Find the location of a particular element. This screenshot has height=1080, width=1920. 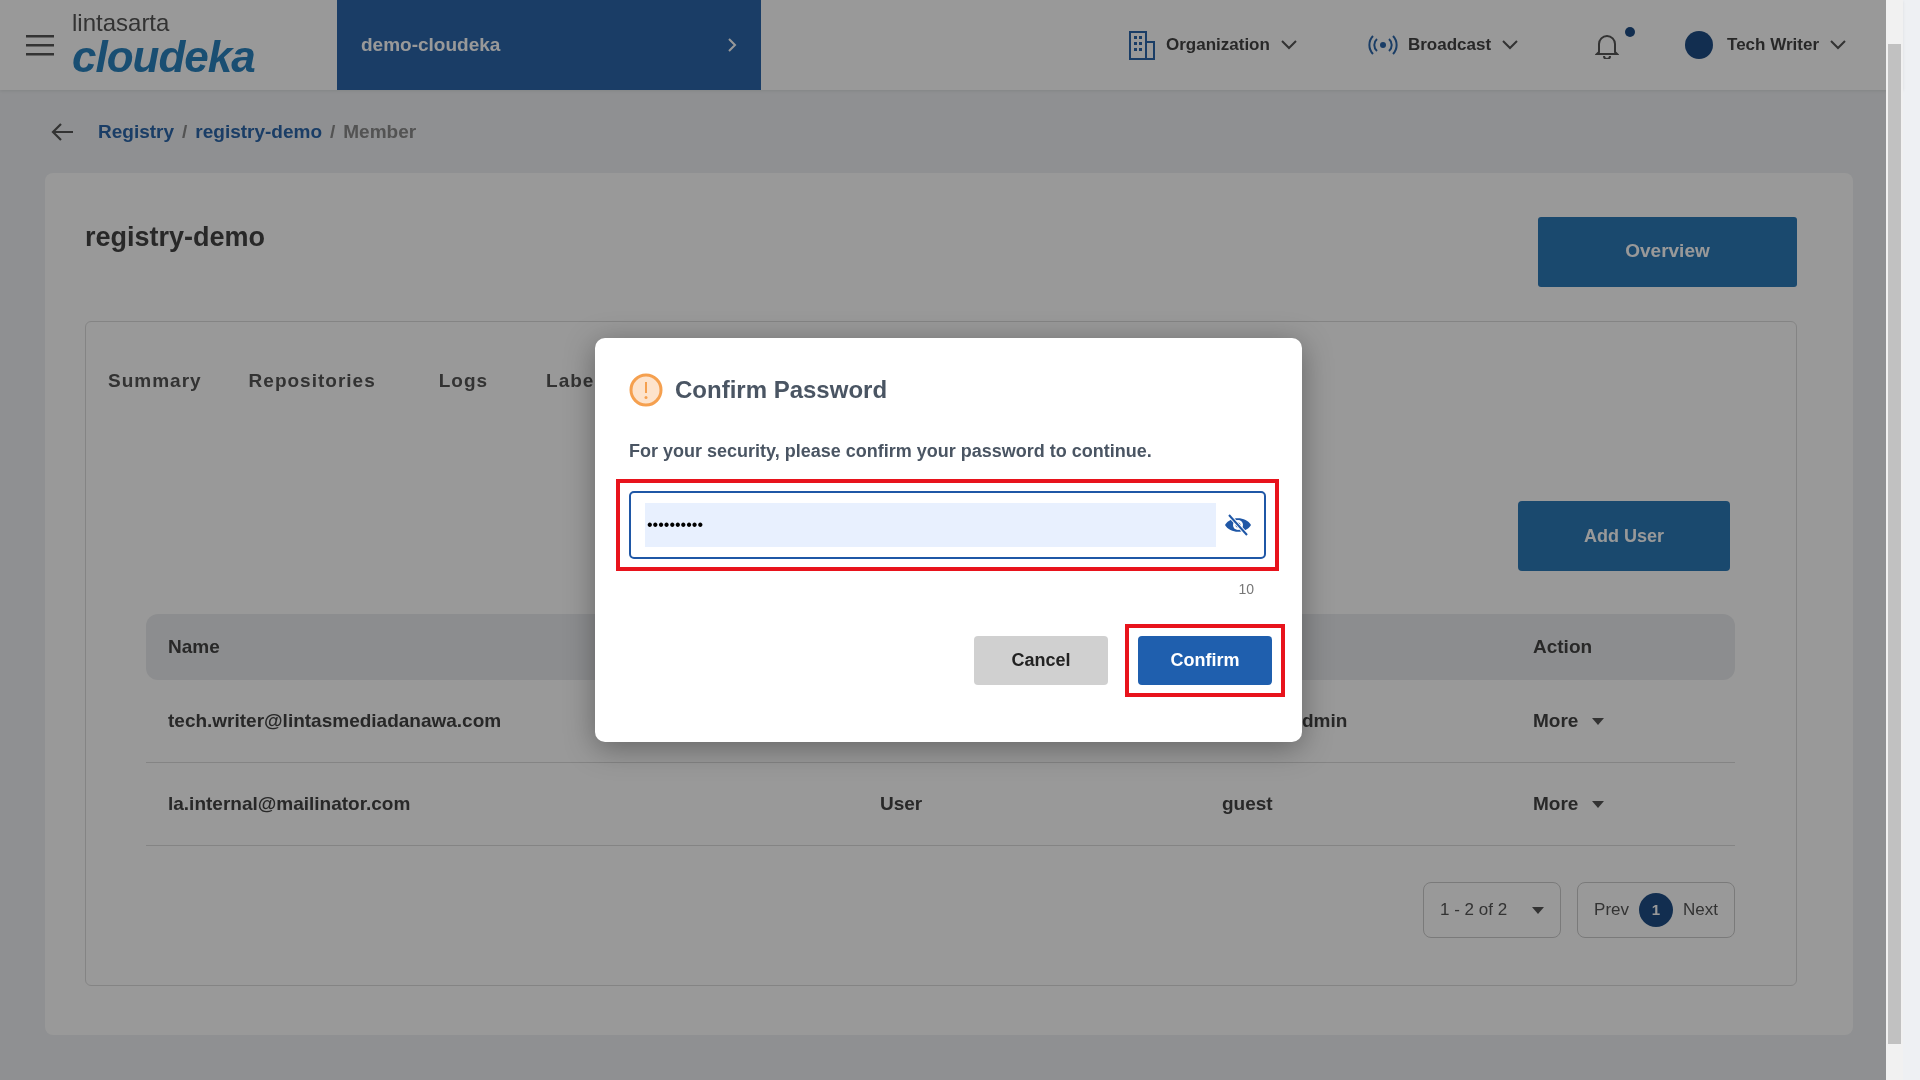

warning-icon is located at coordinates (646, 390).